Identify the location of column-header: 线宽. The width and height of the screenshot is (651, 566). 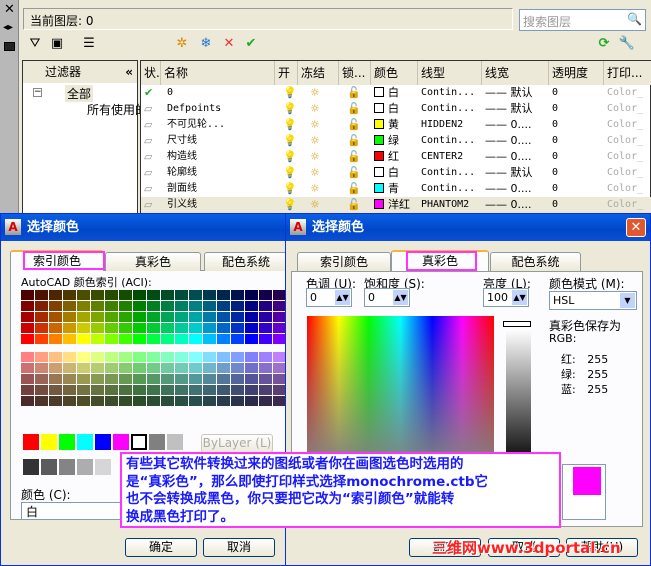
(515, 73).